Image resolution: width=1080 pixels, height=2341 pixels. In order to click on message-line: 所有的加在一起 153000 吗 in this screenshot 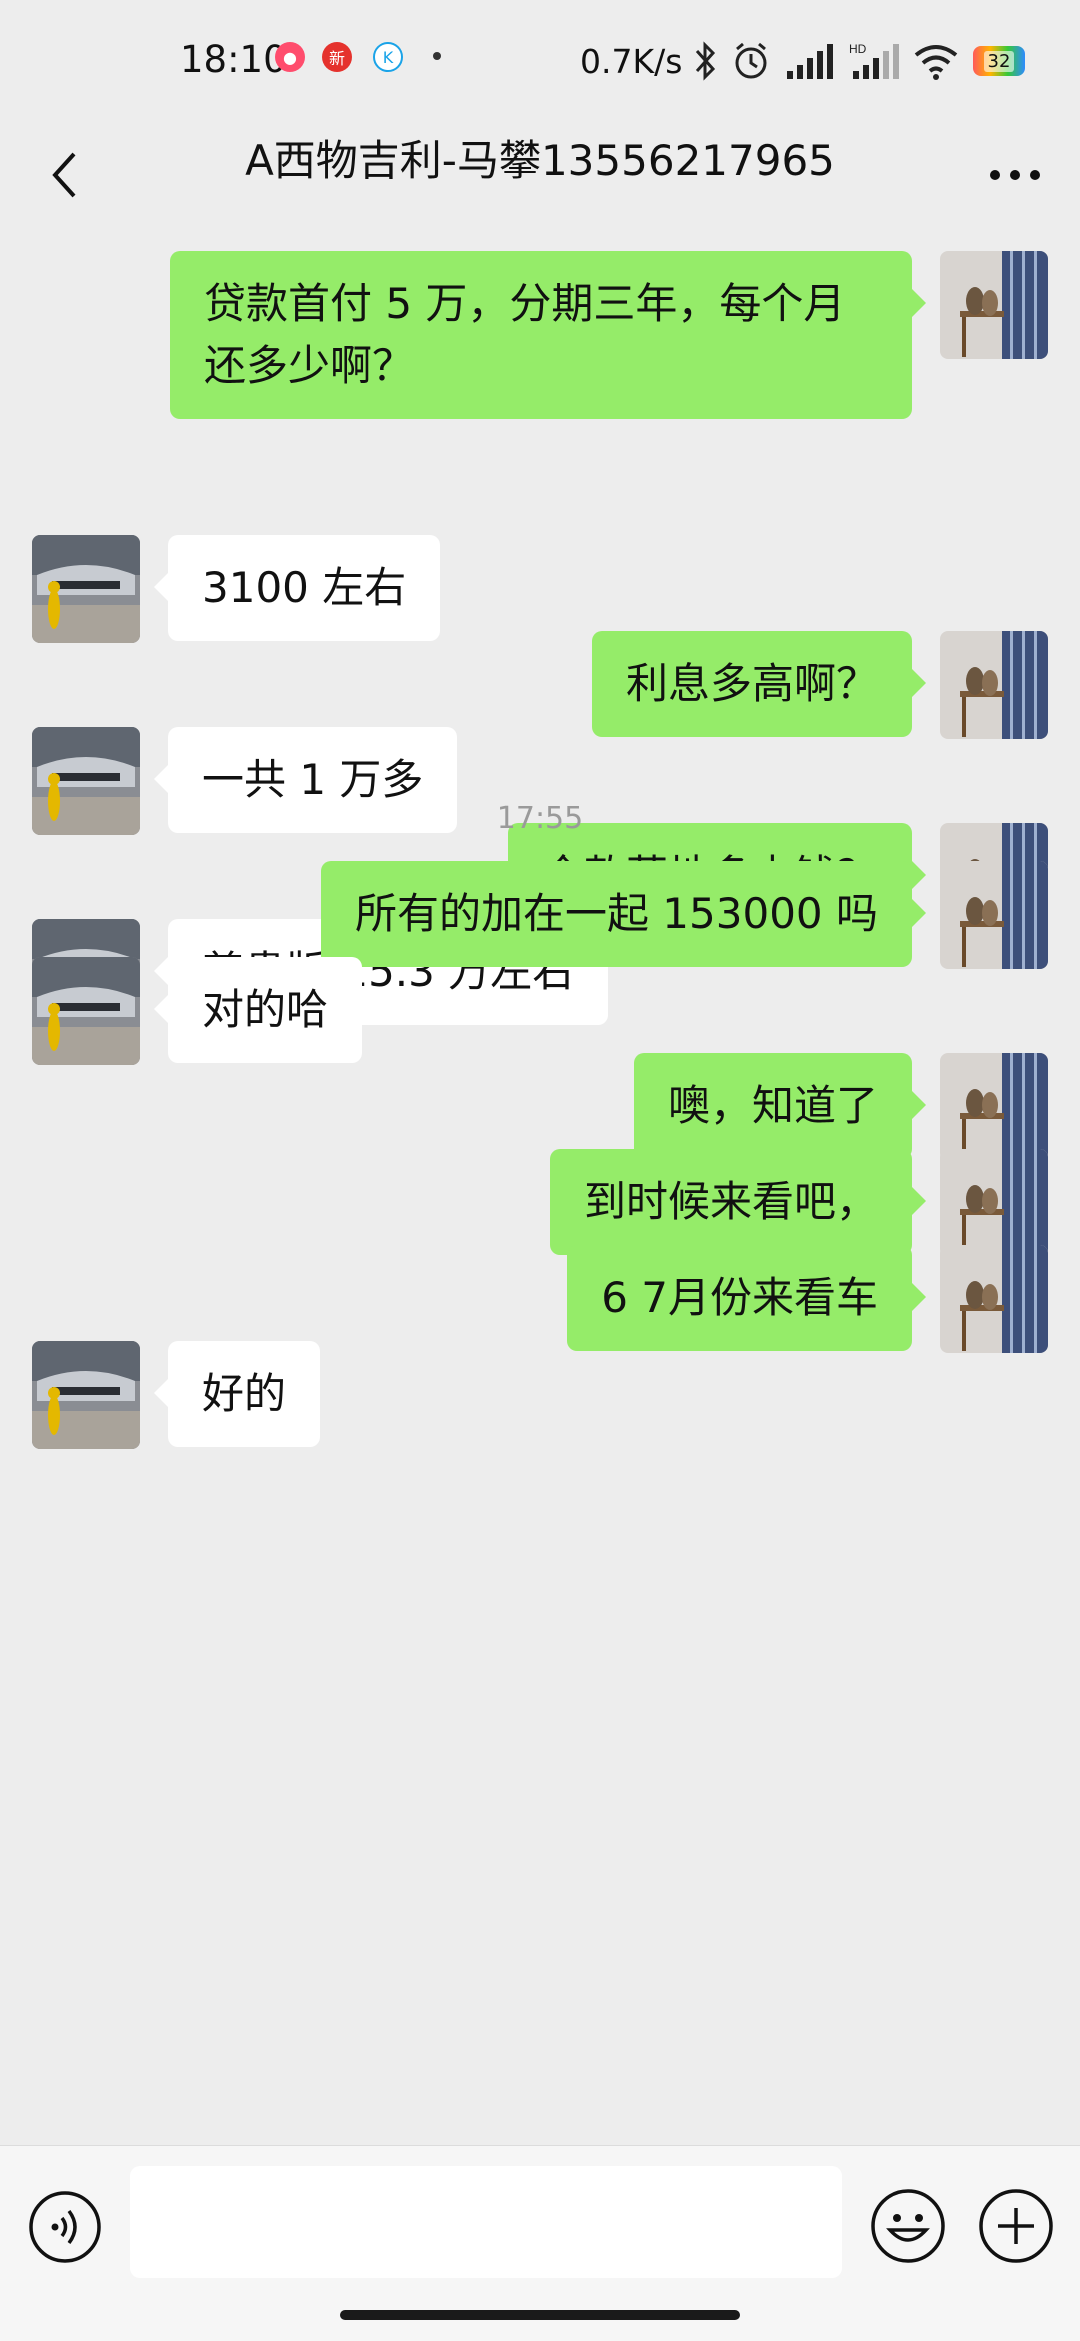, I will do `click(616, 913)`.